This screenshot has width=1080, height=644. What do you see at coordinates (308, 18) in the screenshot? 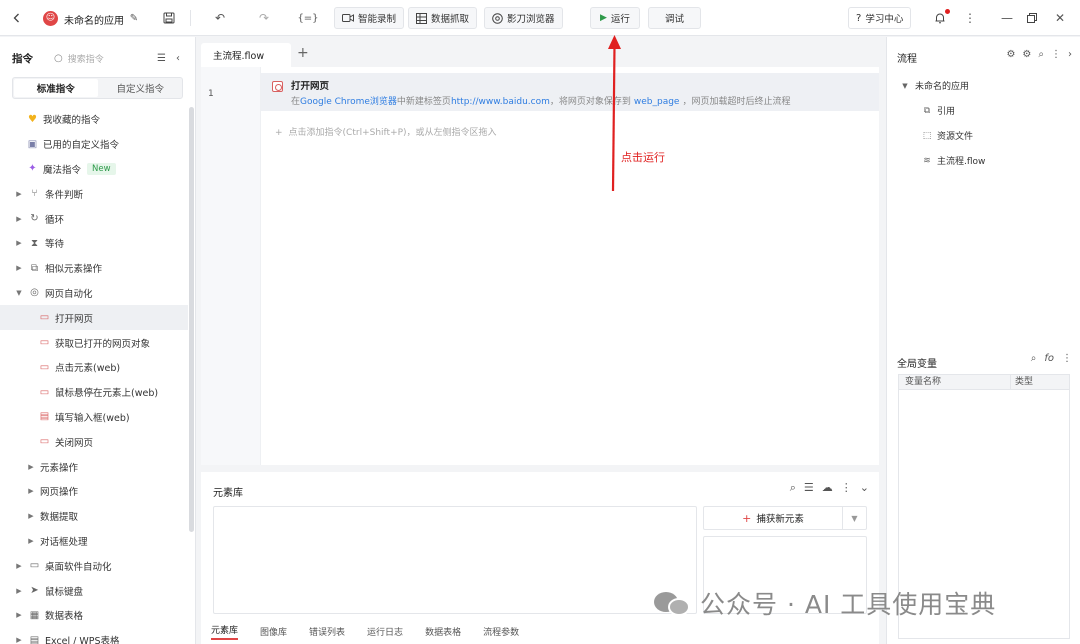
I see `variable-icon: {=}` at bounding box center [308, 18].